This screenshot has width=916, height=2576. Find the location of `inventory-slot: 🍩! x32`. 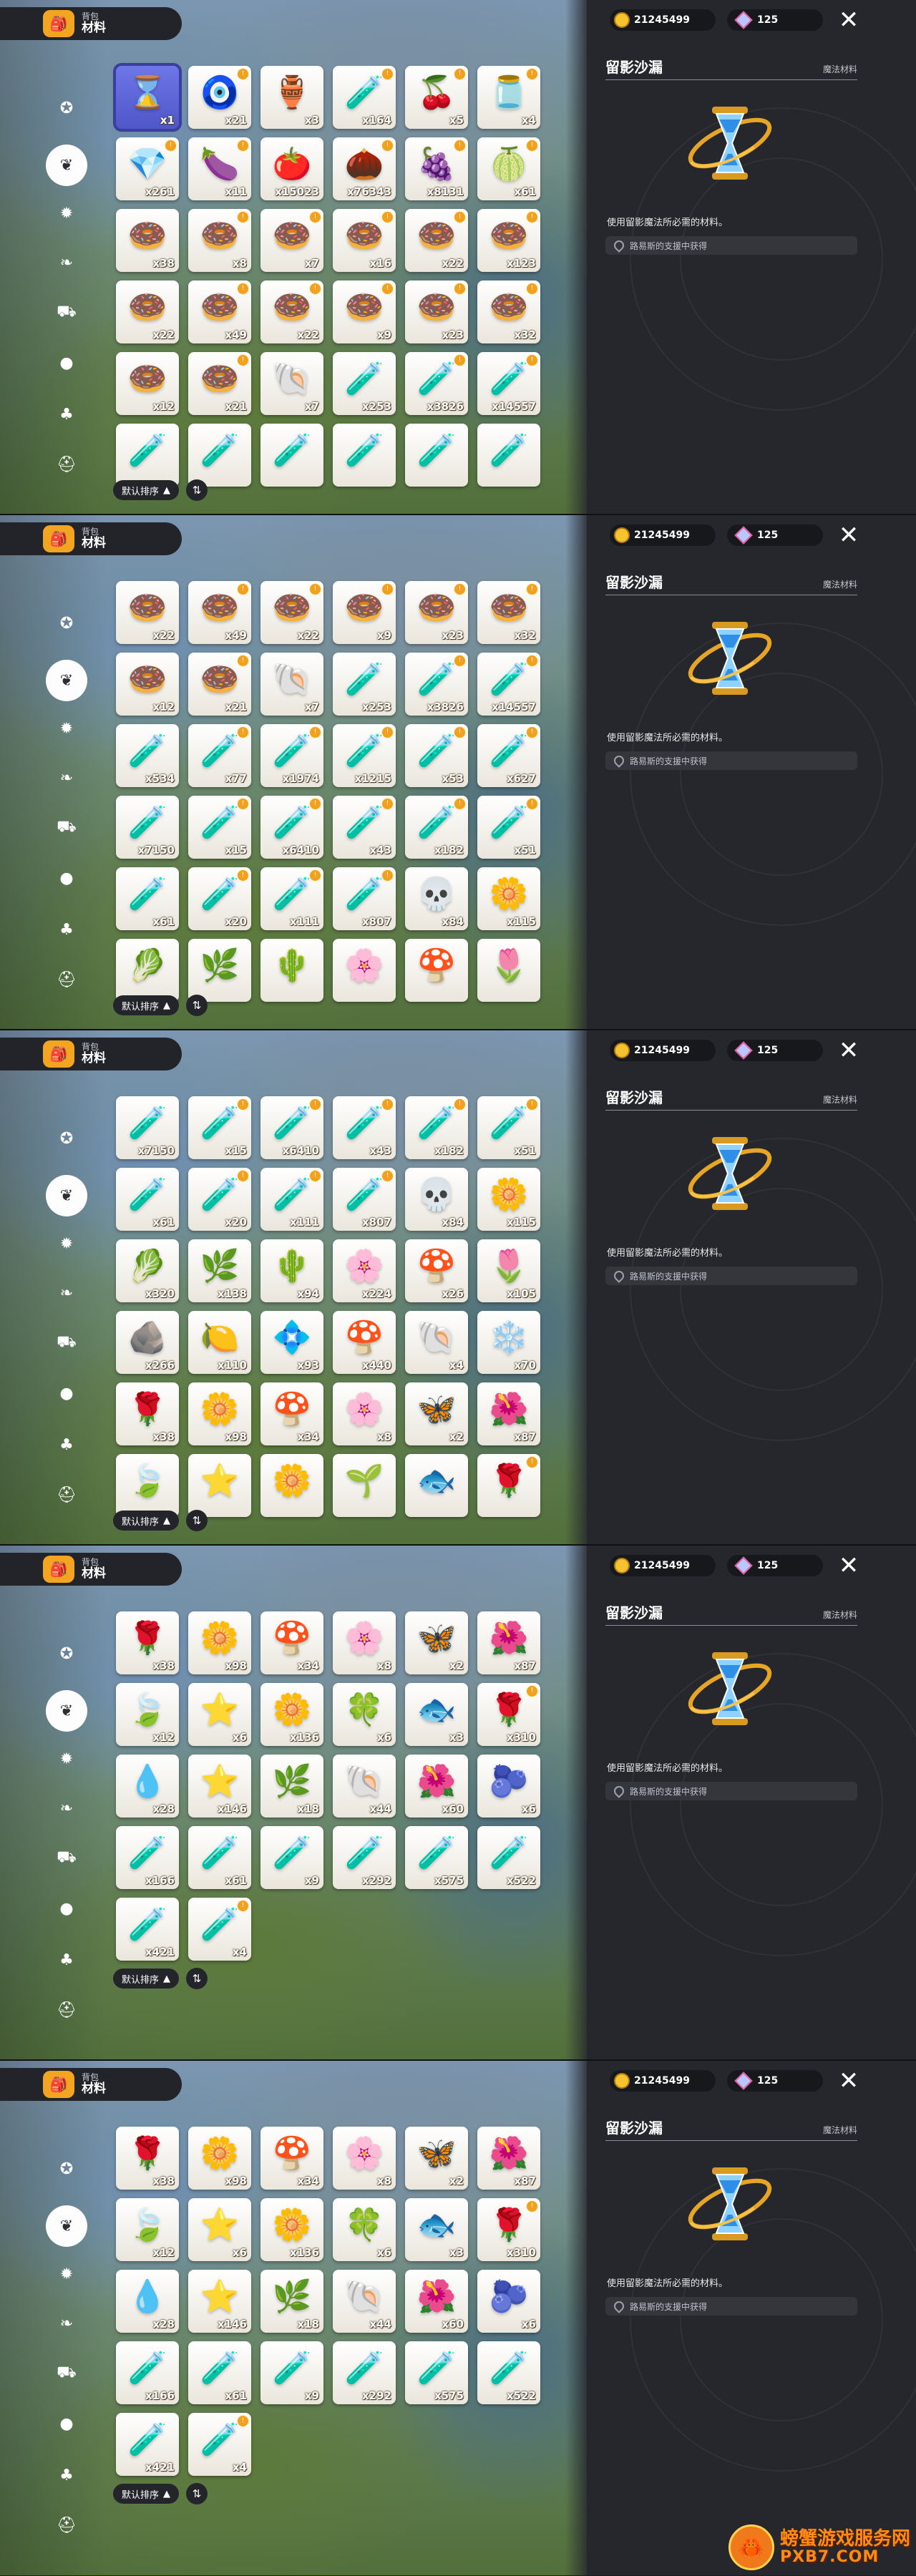

inventory-slot: 🍩! x32 is located at coordinates (508, 612).